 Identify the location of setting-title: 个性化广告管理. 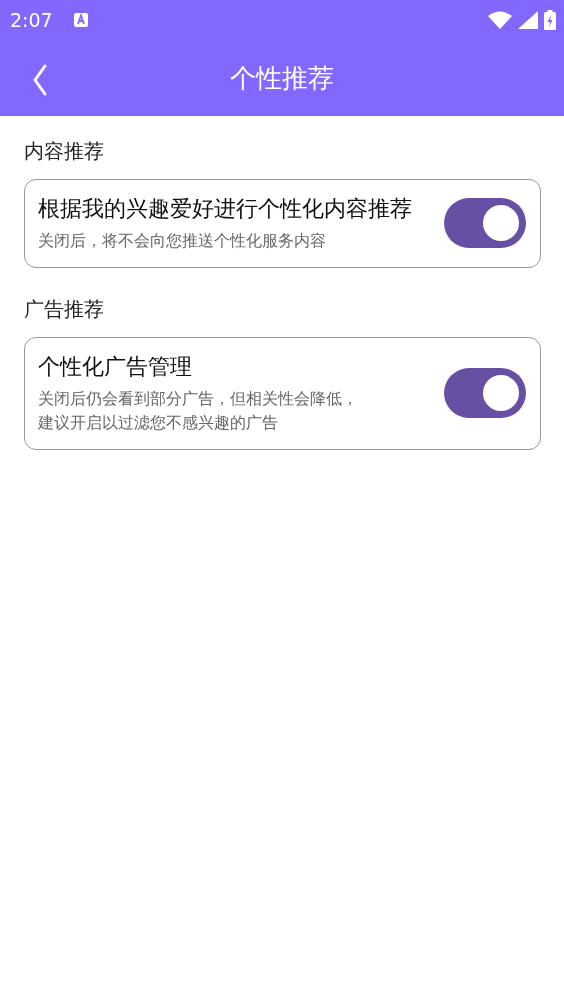
(115, 366).